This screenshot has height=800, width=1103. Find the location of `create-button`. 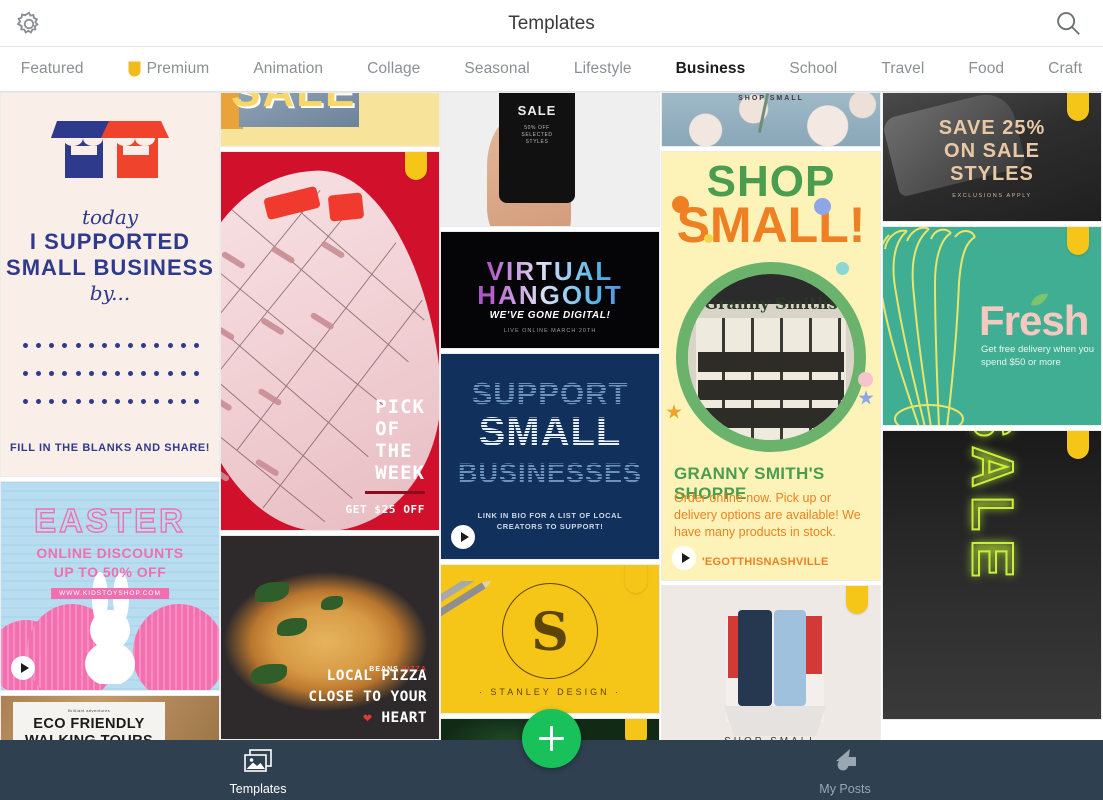

create-button is located at coordinates (551, 738).